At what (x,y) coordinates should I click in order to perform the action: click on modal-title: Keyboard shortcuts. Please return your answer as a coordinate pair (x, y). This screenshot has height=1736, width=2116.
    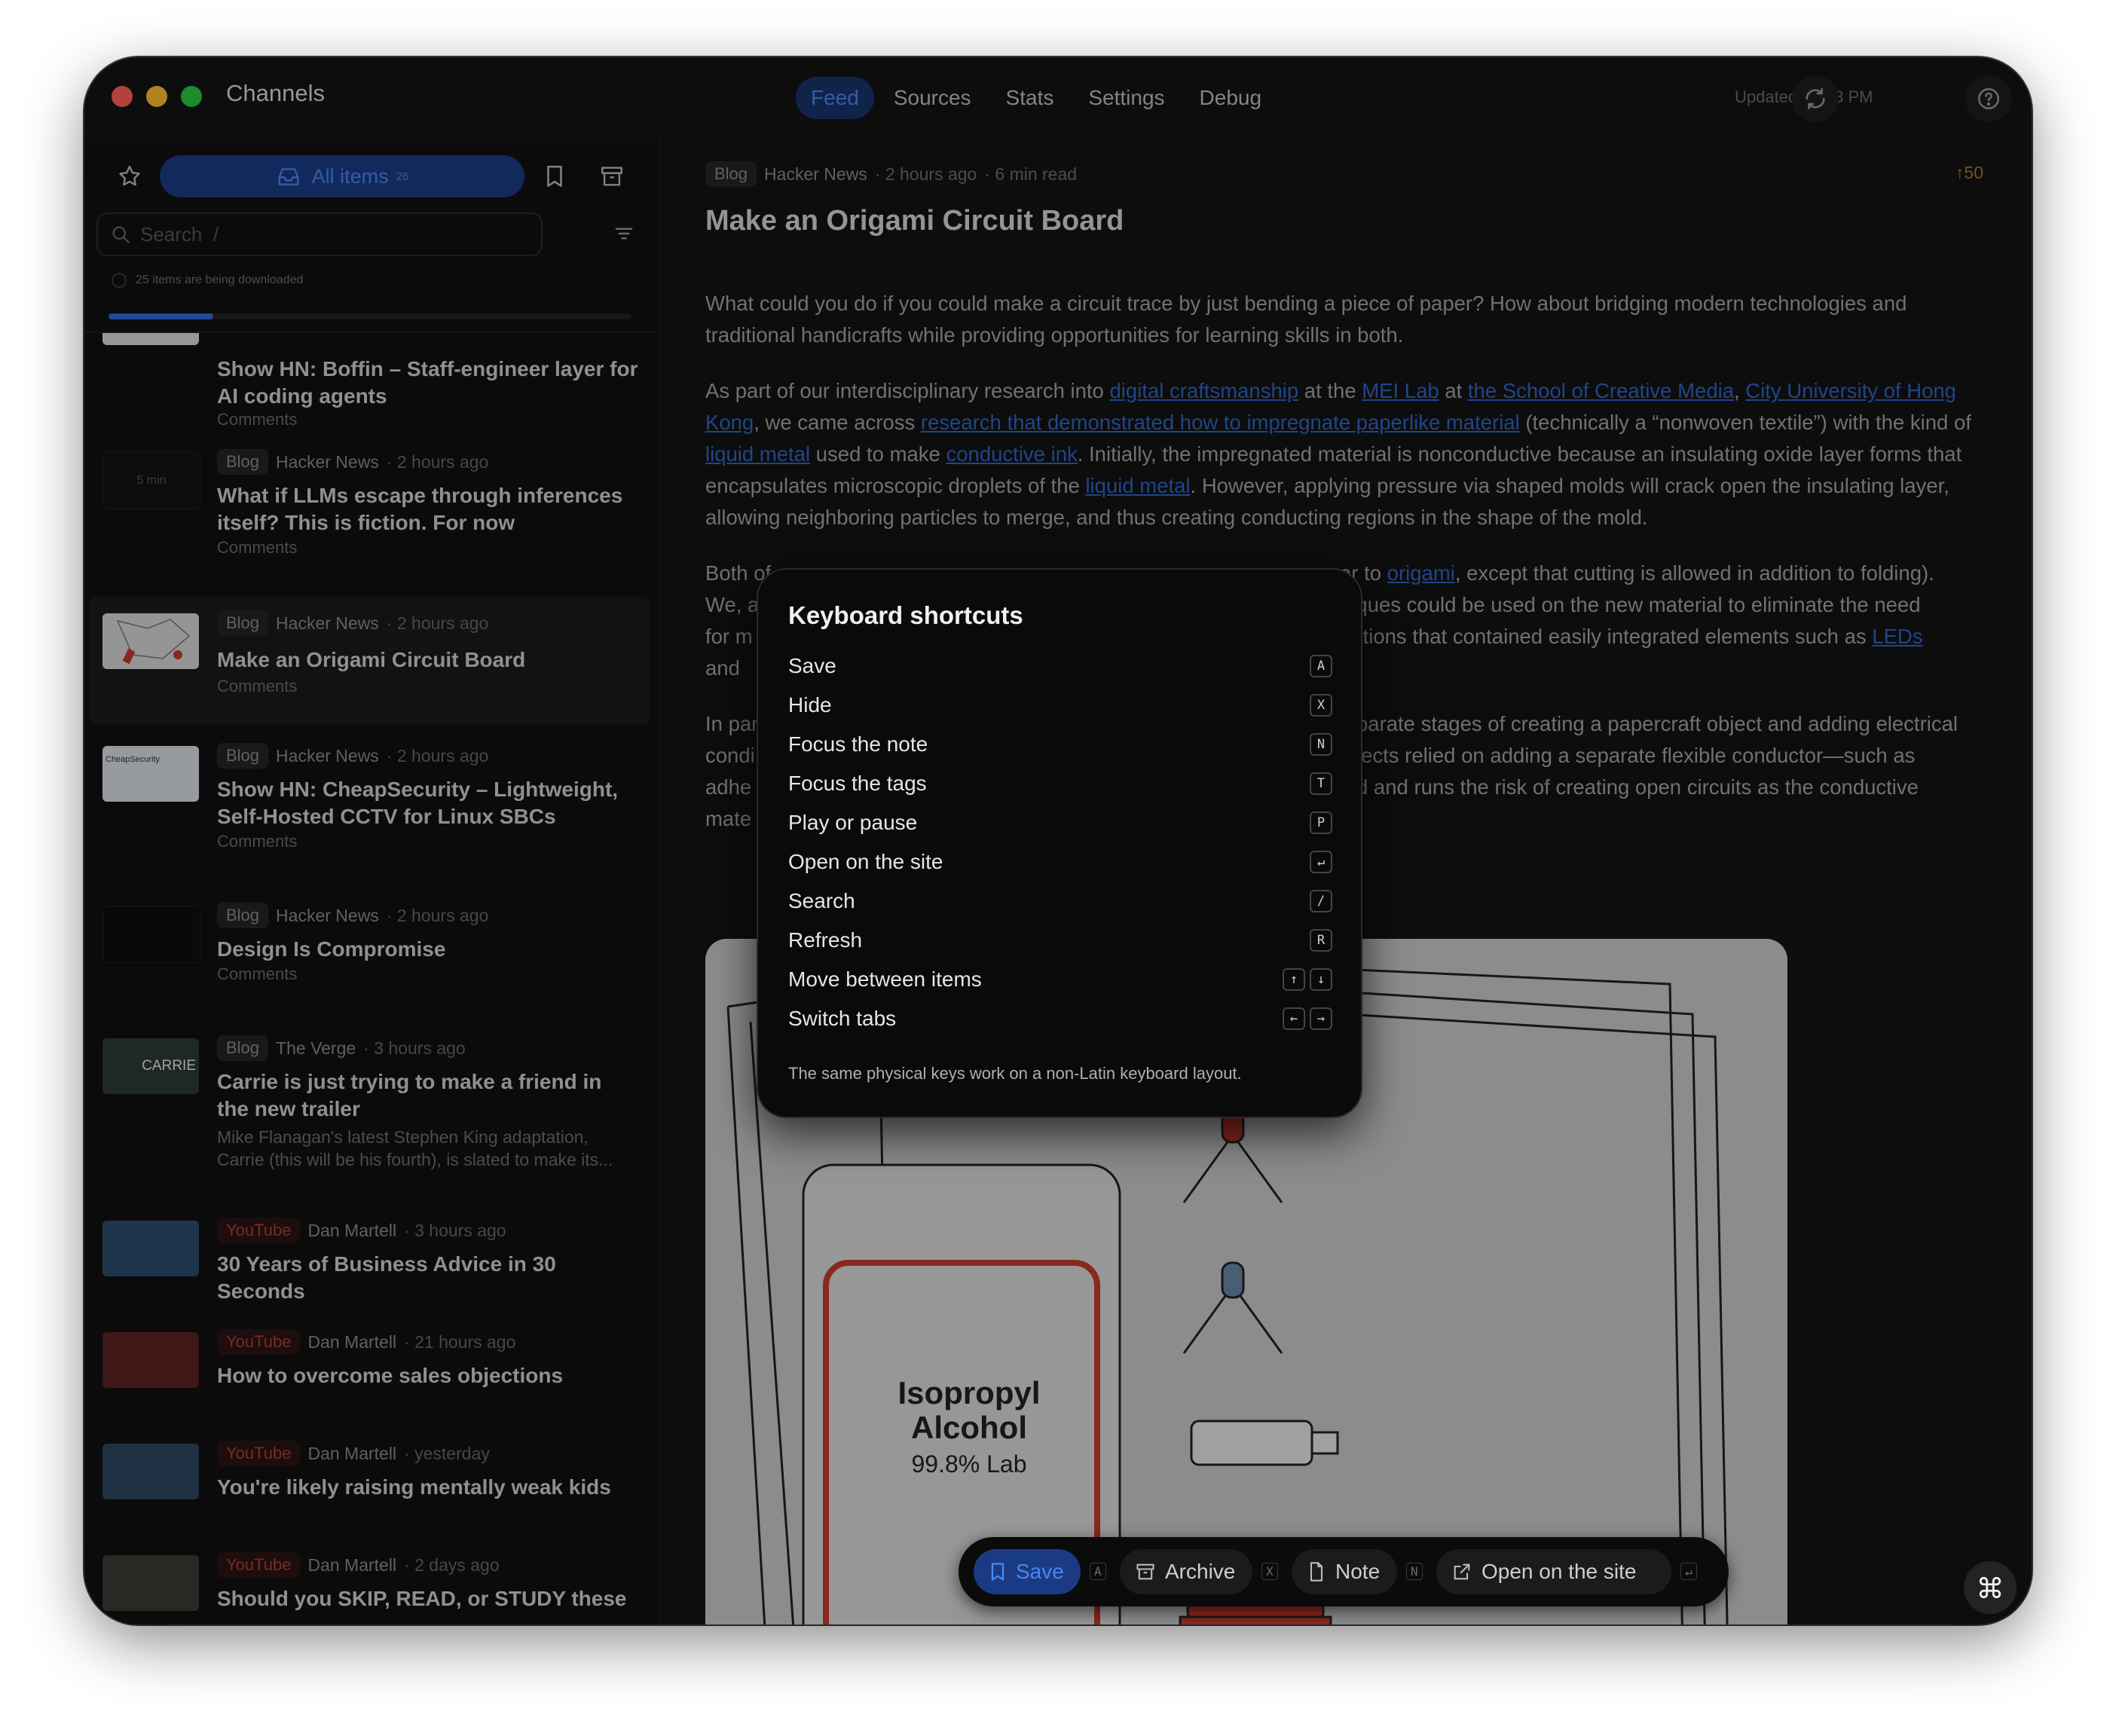
    Looking at the image, I should click on (905, 615).